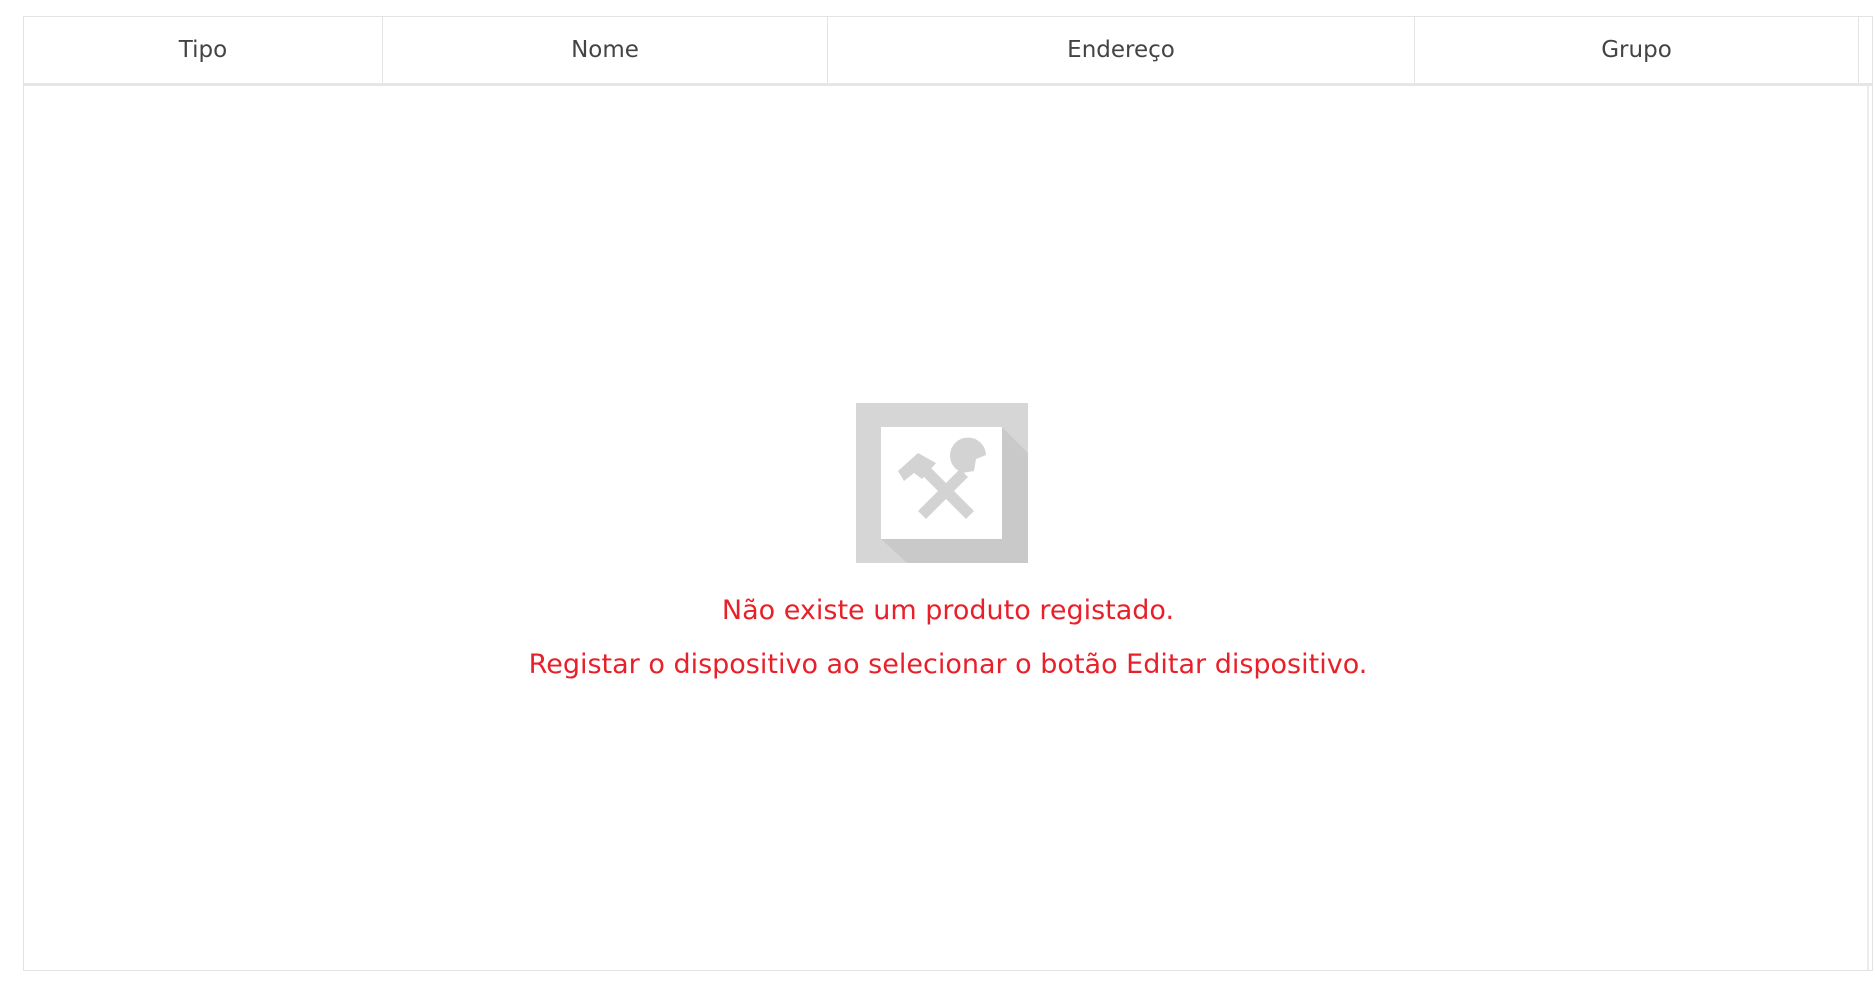 This screenshot has width=1875, height=990. What do you see at coordinates (1121, 50) in the screenshot?
I see `column-header-endereco: Endereço` at bounding box center [1121, 50].